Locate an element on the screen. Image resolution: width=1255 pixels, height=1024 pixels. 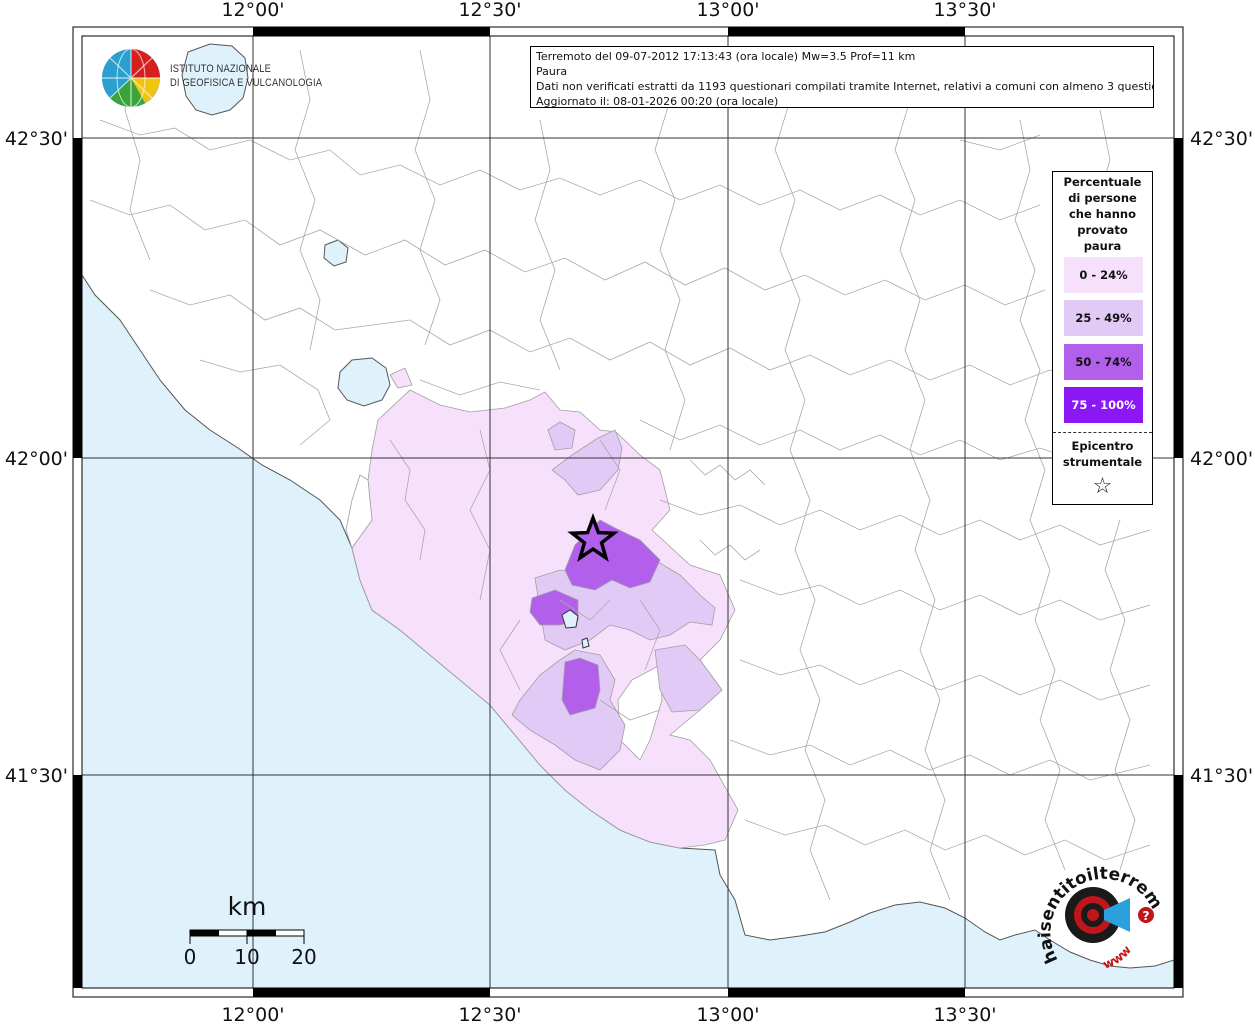
legend-title-line: di persone is located at coordinates (1102, 198).